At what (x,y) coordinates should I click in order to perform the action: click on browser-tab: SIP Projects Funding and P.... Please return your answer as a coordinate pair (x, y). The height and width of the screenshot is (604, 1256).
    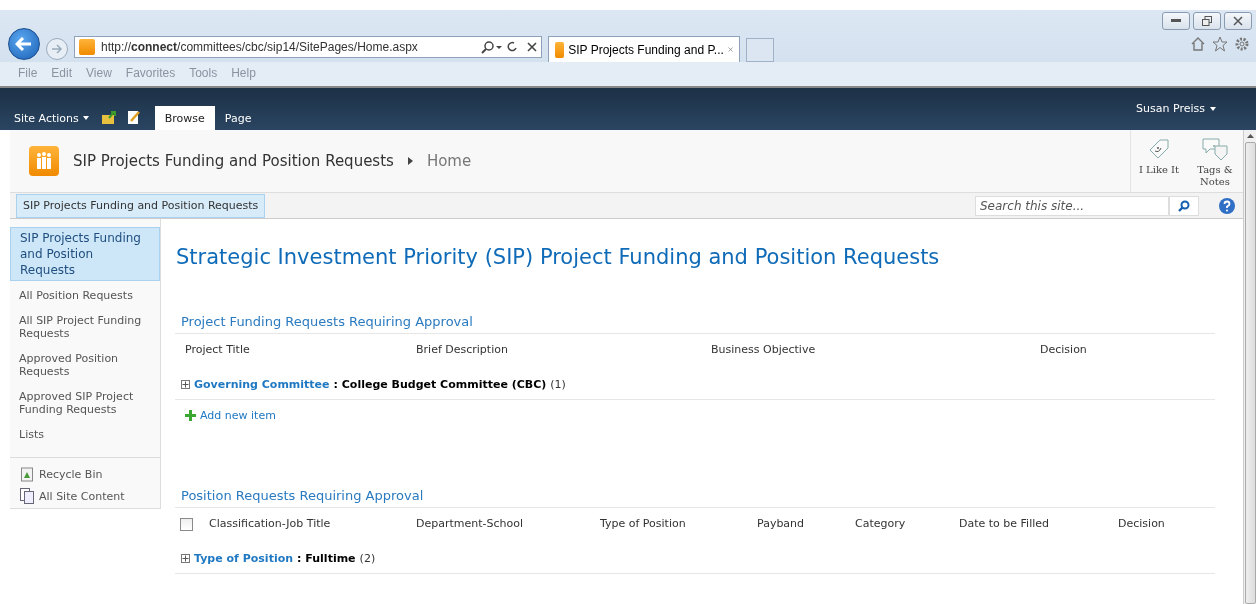
    Looking at the image, I should click on (644, 49).